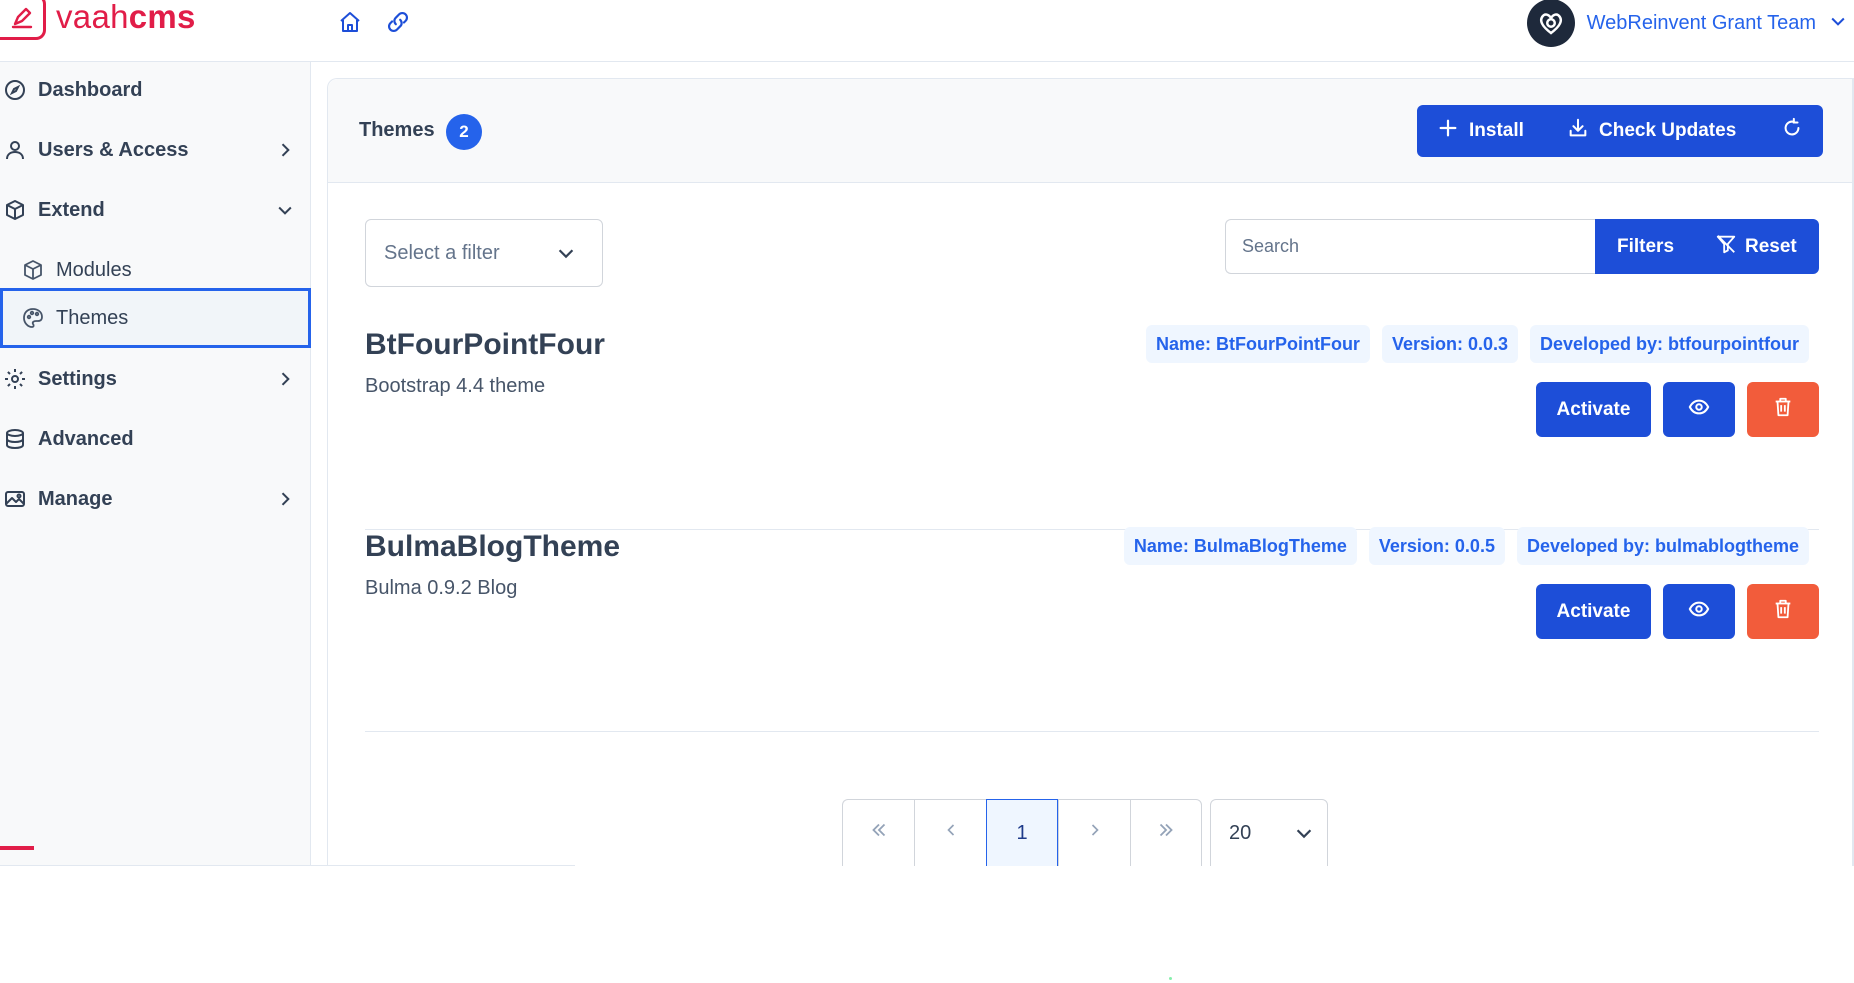  I want to click on per-page-select: 20, so click(1269, 833).